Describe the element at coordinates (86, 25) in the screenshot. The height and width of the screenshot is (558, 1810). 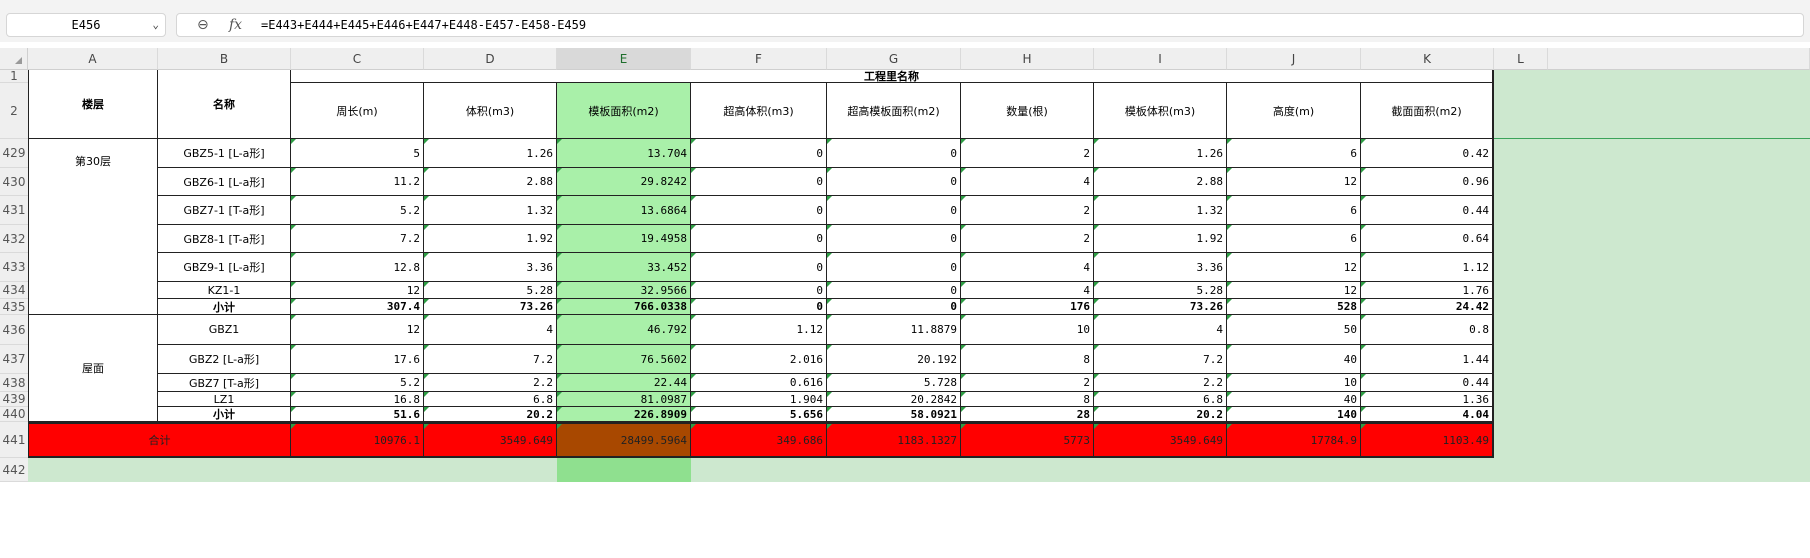
I see `name-box: E456 ⌄` at that location.